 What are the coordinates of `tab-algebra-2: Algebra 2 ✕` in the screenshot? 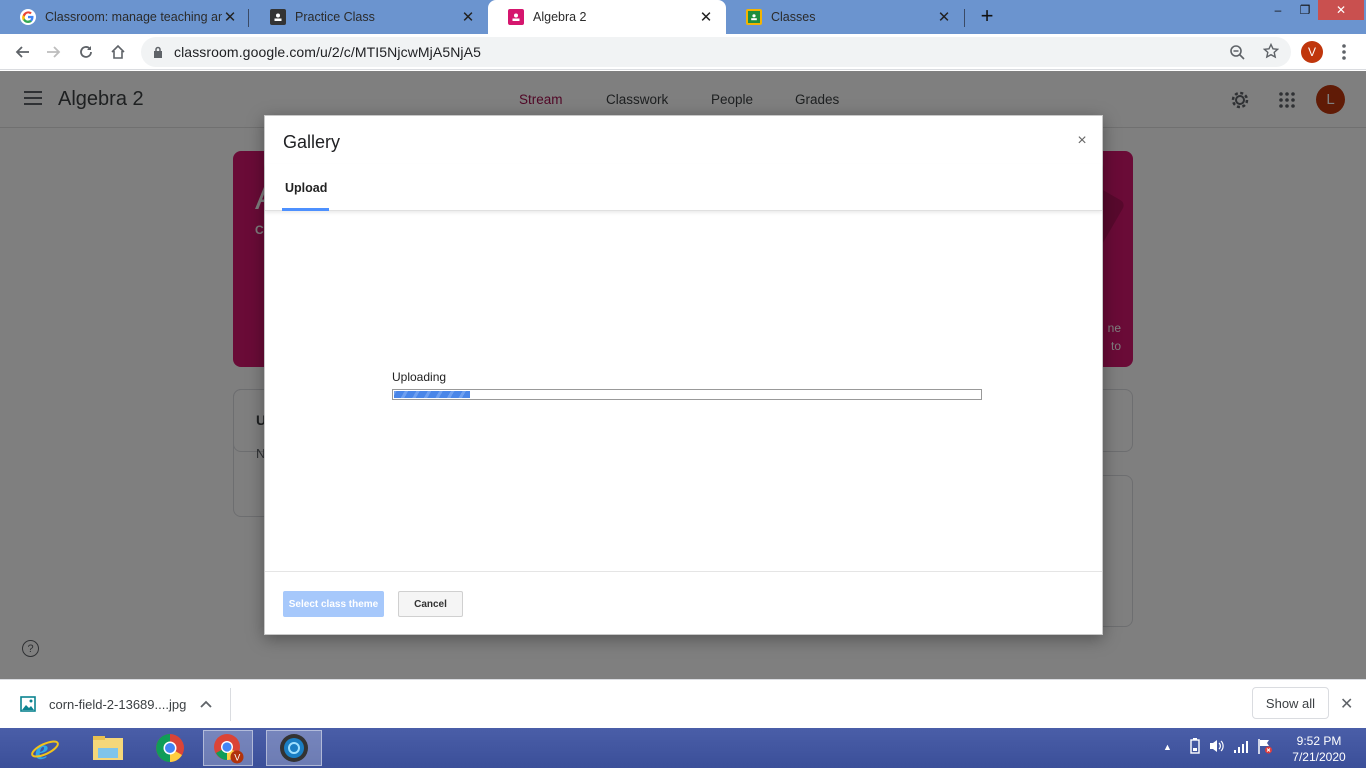 It's located at (607, 17).